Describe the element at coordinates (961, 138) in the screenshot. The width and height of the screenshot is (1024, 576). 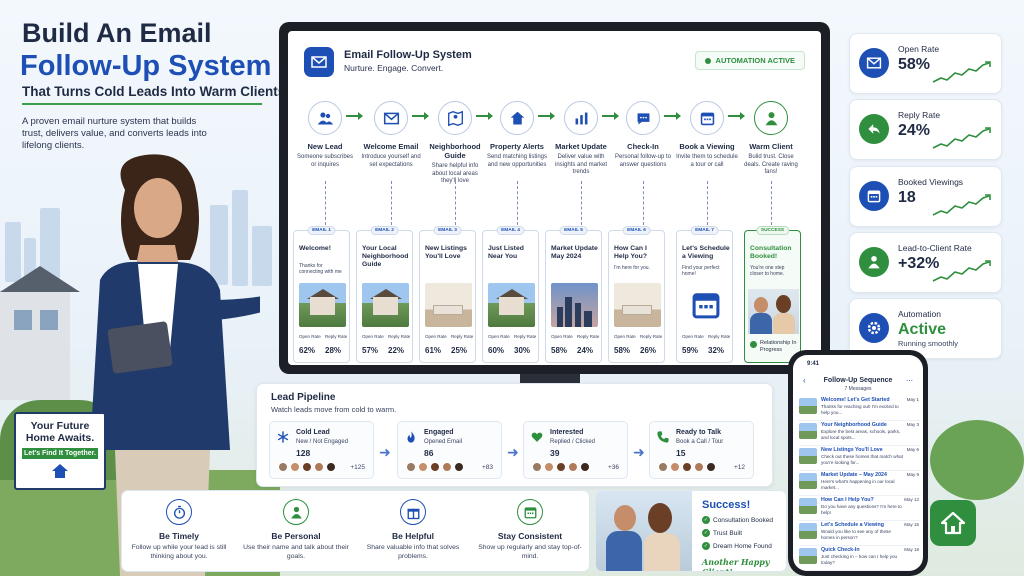
I see `sparkline-icon` at that location.